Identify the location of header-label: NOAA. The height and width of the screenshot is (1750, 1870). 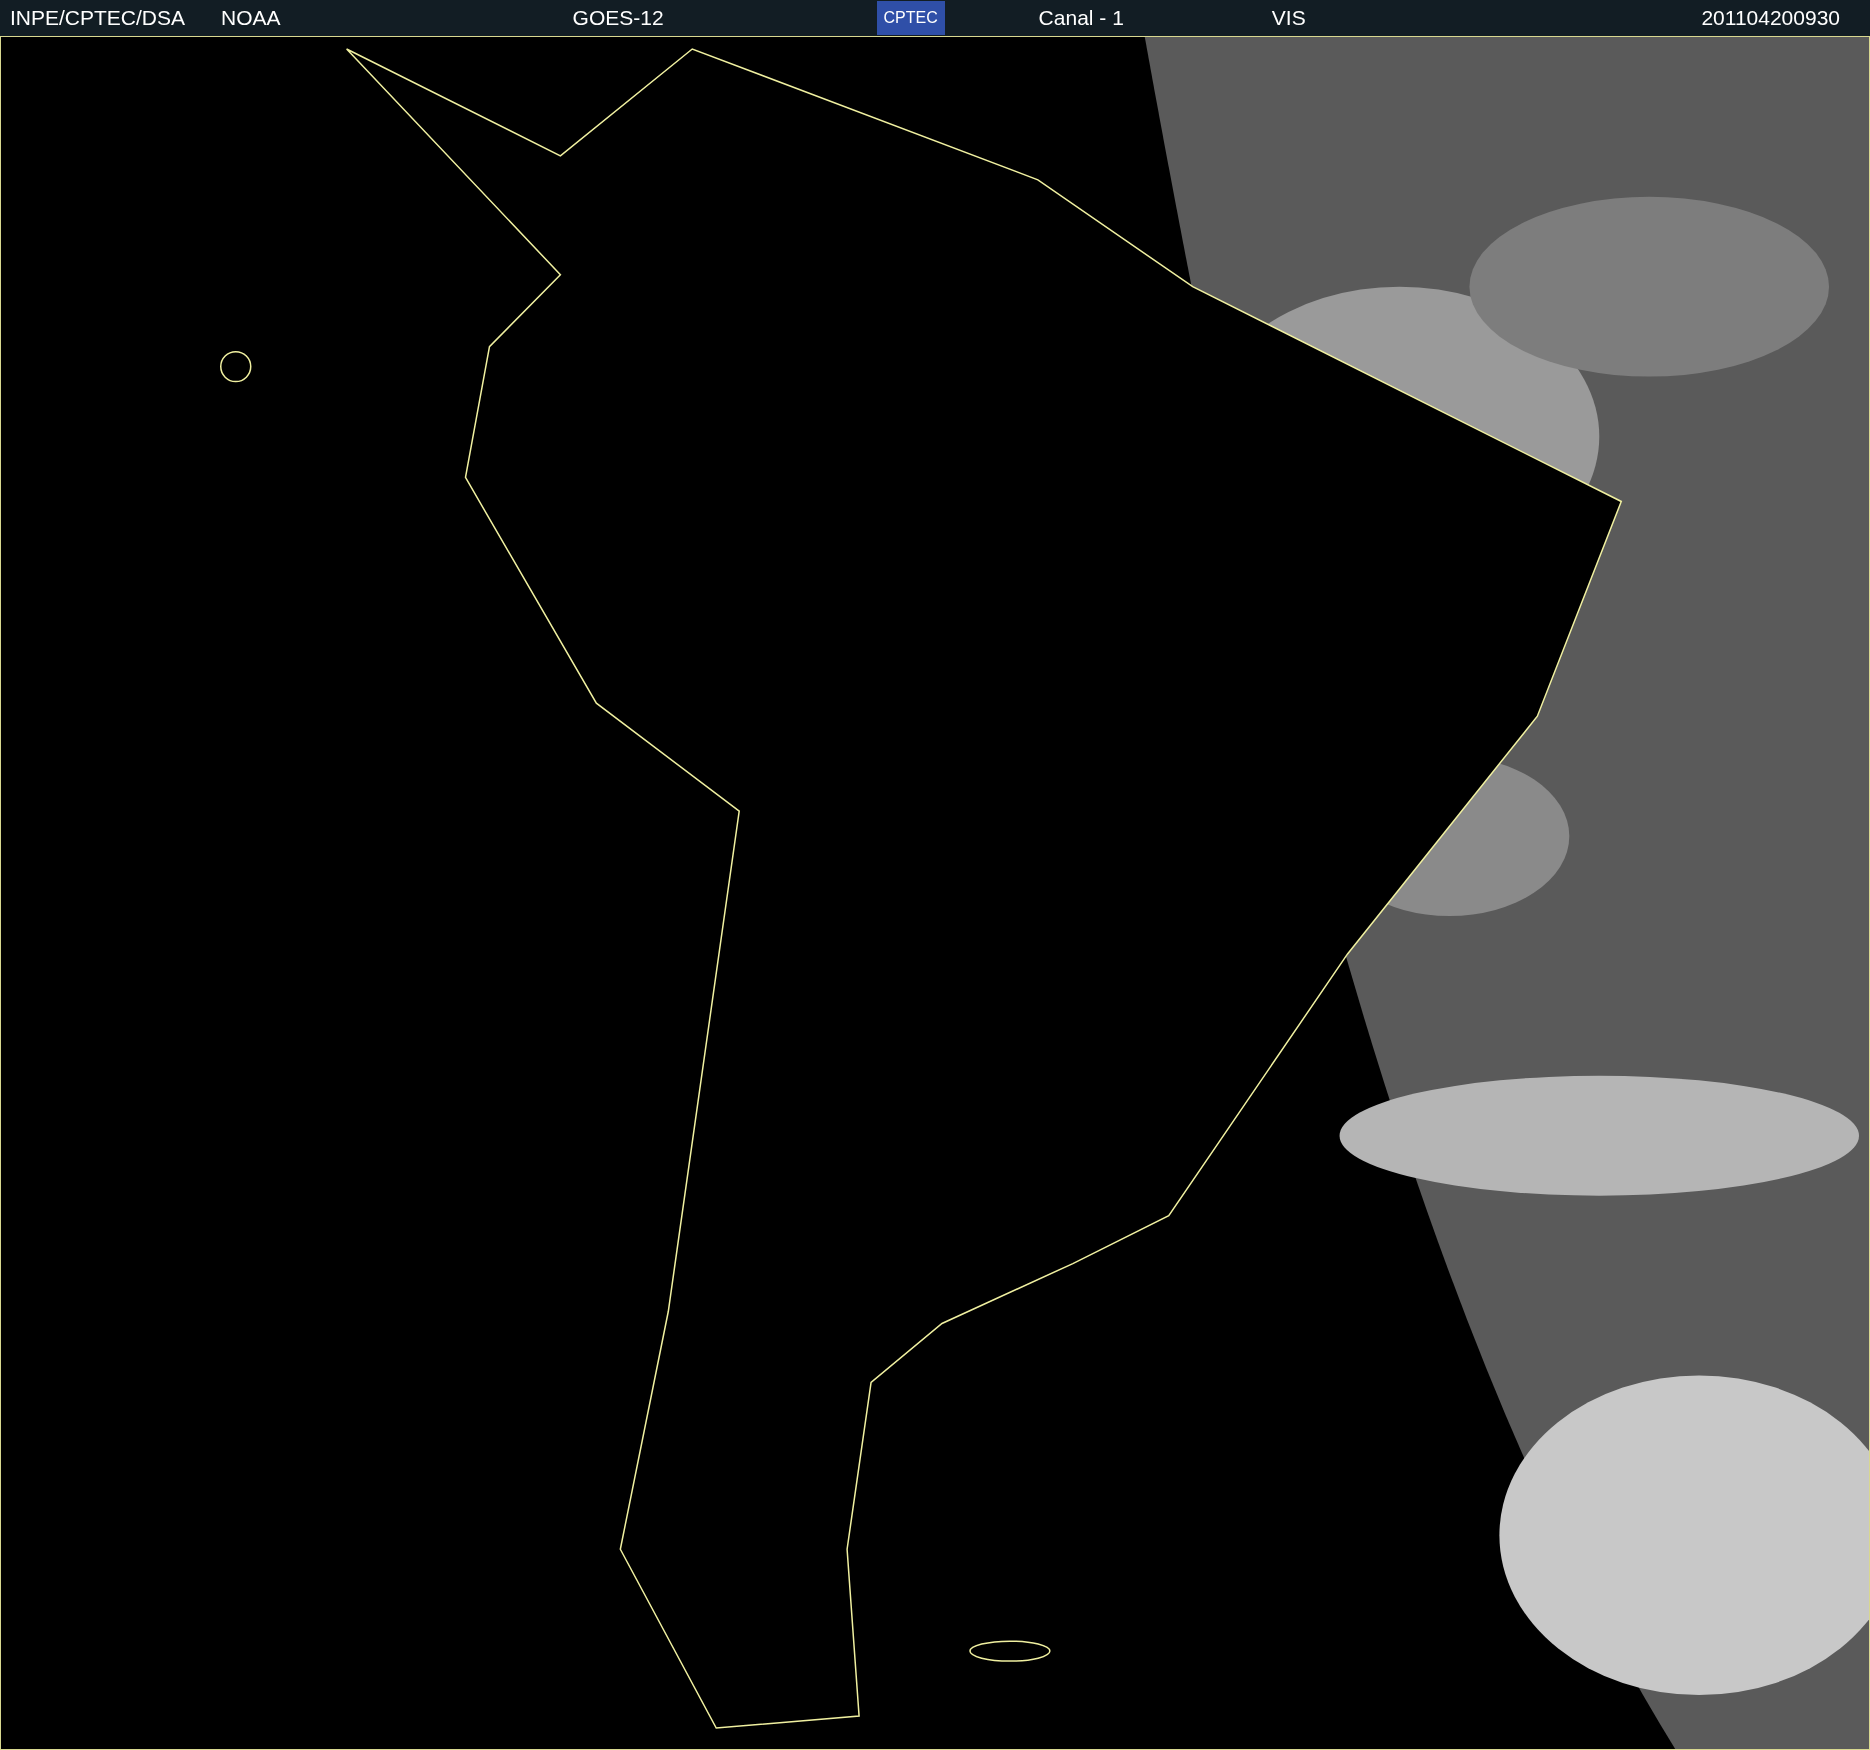
(251, 18).